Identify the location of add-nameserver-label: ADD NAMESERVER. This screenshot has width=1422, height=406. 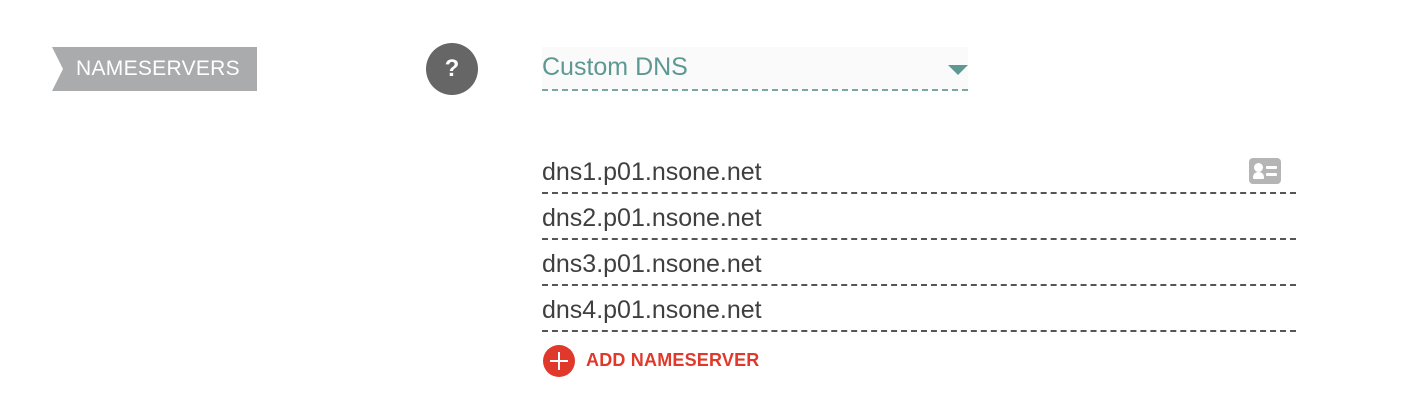
(673, 360).